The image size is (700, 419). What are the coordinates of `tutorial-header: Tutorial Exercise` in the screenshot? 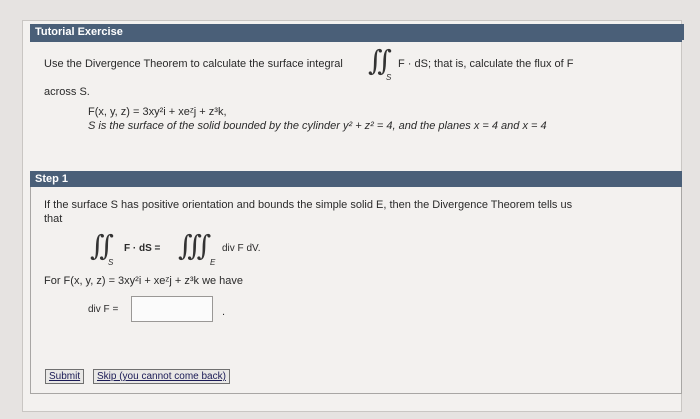 It's located at (357, 32).